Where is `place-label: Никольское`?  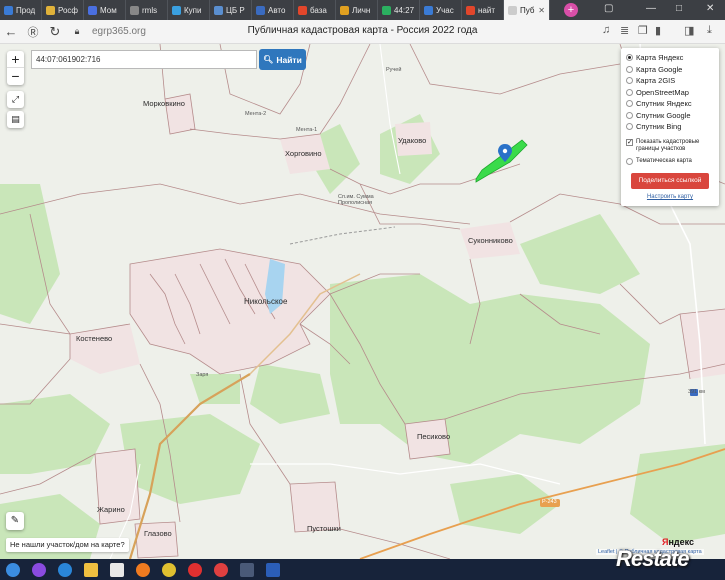
place-label: Никольское is located at coordinates (266, 301).